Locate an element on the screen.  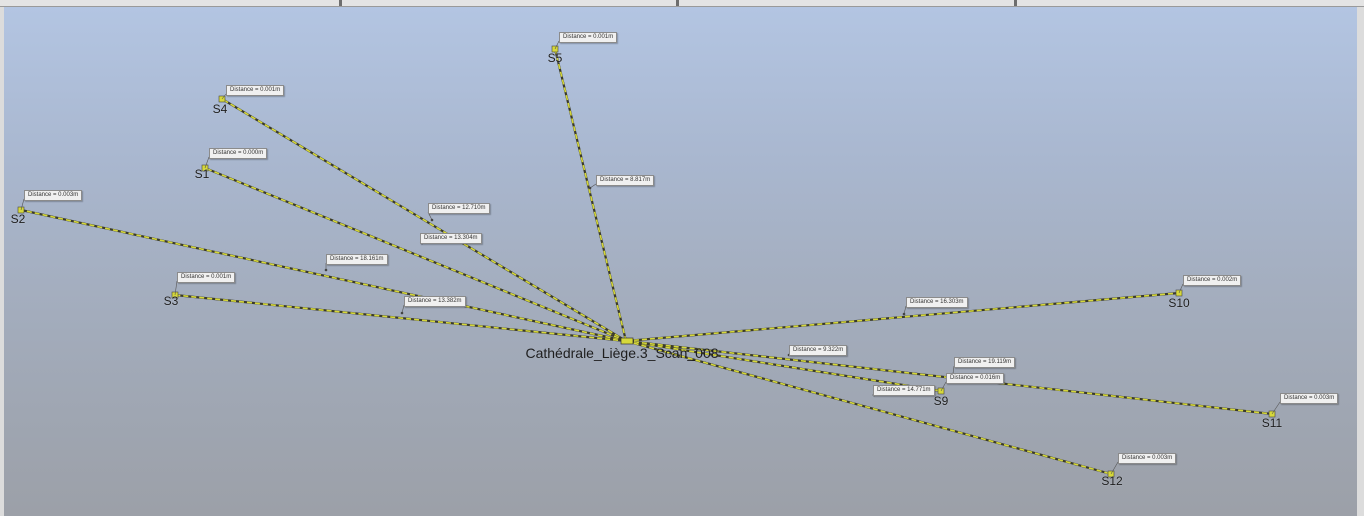
target-distance-tag-s2: Distance = 0.003m is located at coordinates (53, 195).